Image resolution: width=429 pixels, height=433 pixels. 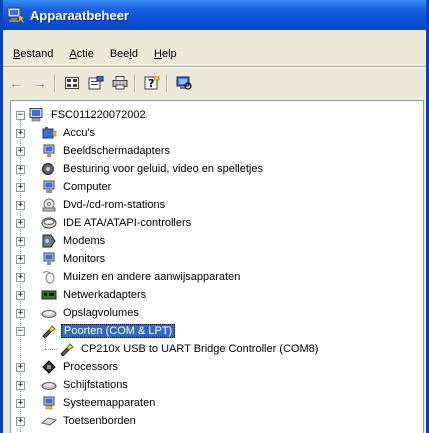 What do you see at coordinates (169, 54) in the screenshot?
I see `menu-help-label: elp` at bounding box center [169, 54].